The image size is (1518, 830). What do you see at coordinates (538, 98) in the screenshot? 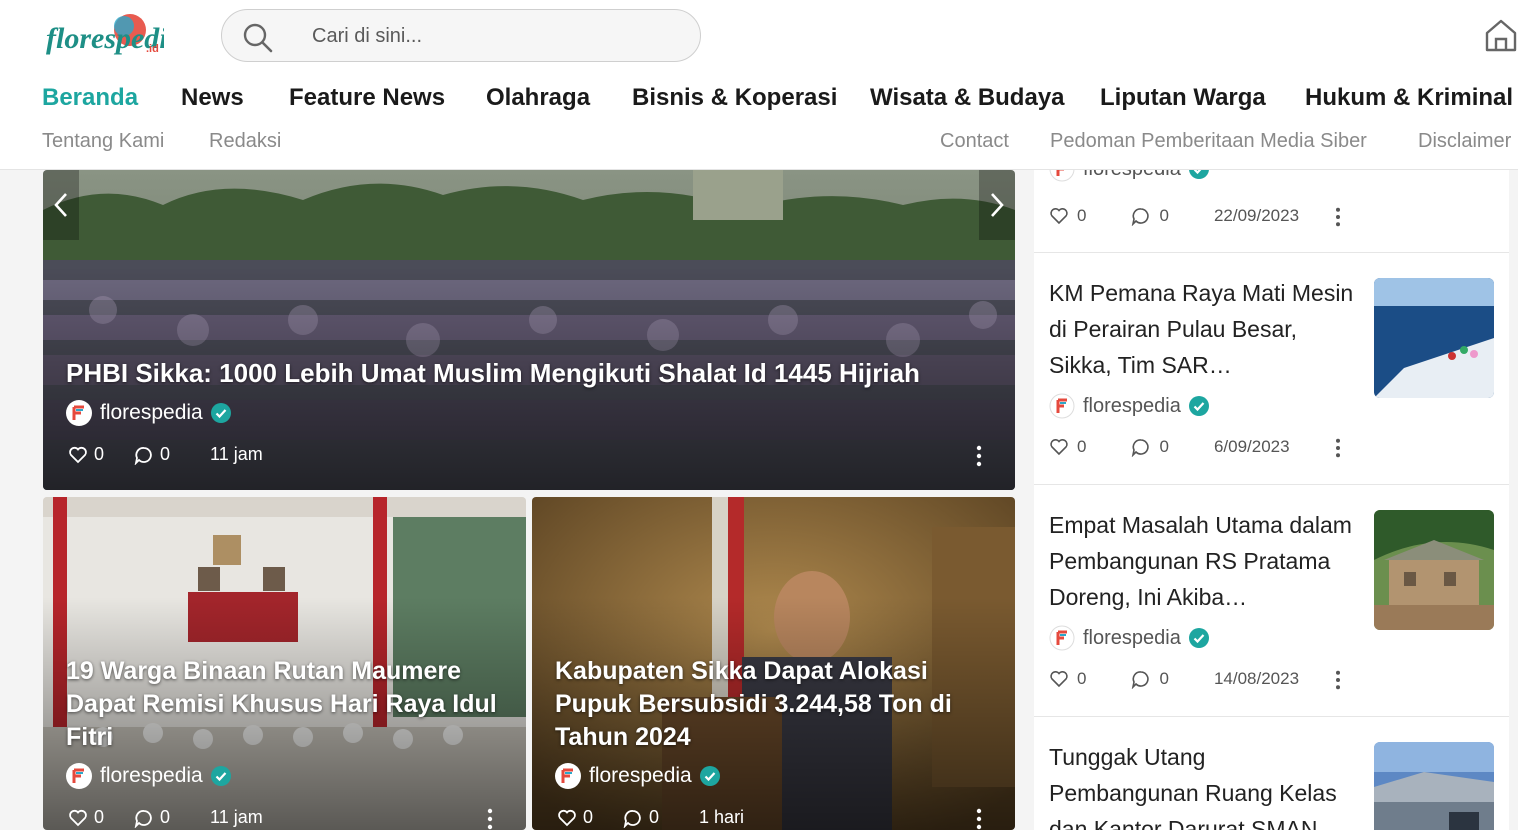
I see `nav-olahraga: Olahraga` at bounding box center [538, 98].